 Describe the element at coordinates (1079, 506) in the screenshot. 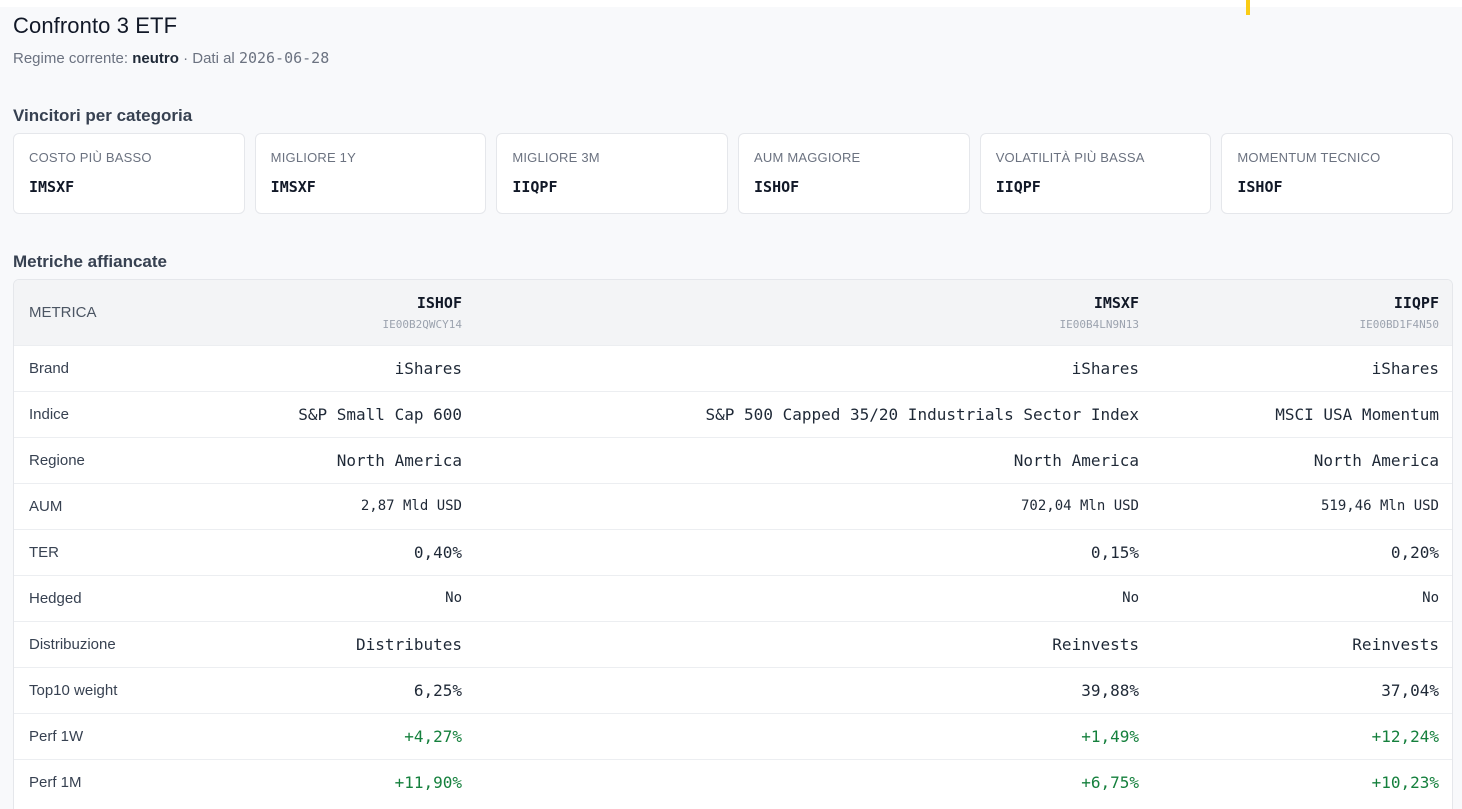

I see `metric-value: 702,04 Mln USD` at that location.